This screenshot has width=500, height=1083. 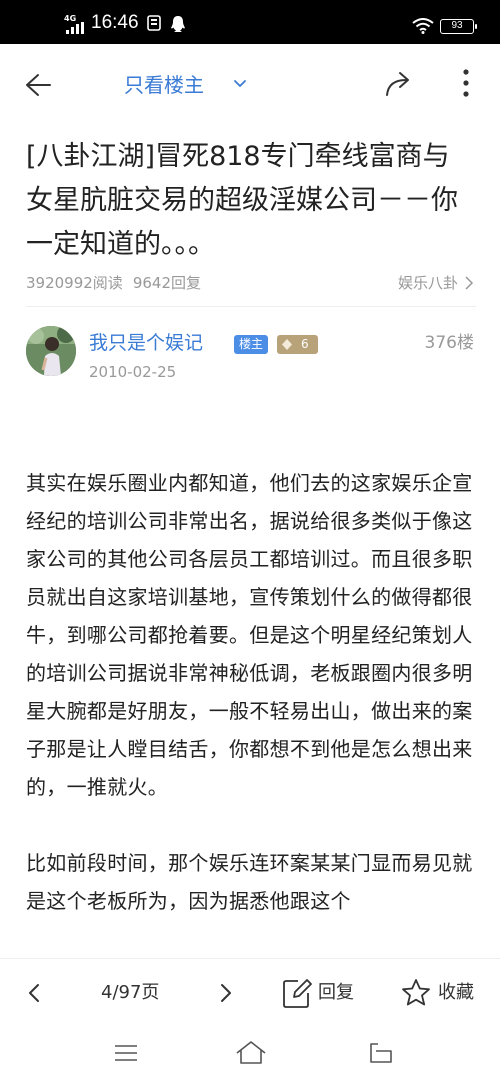 What do you see at coordinates (381, 1053) in the screenshot?
I see `system-back-icon` at bounding box center [381, 1053].